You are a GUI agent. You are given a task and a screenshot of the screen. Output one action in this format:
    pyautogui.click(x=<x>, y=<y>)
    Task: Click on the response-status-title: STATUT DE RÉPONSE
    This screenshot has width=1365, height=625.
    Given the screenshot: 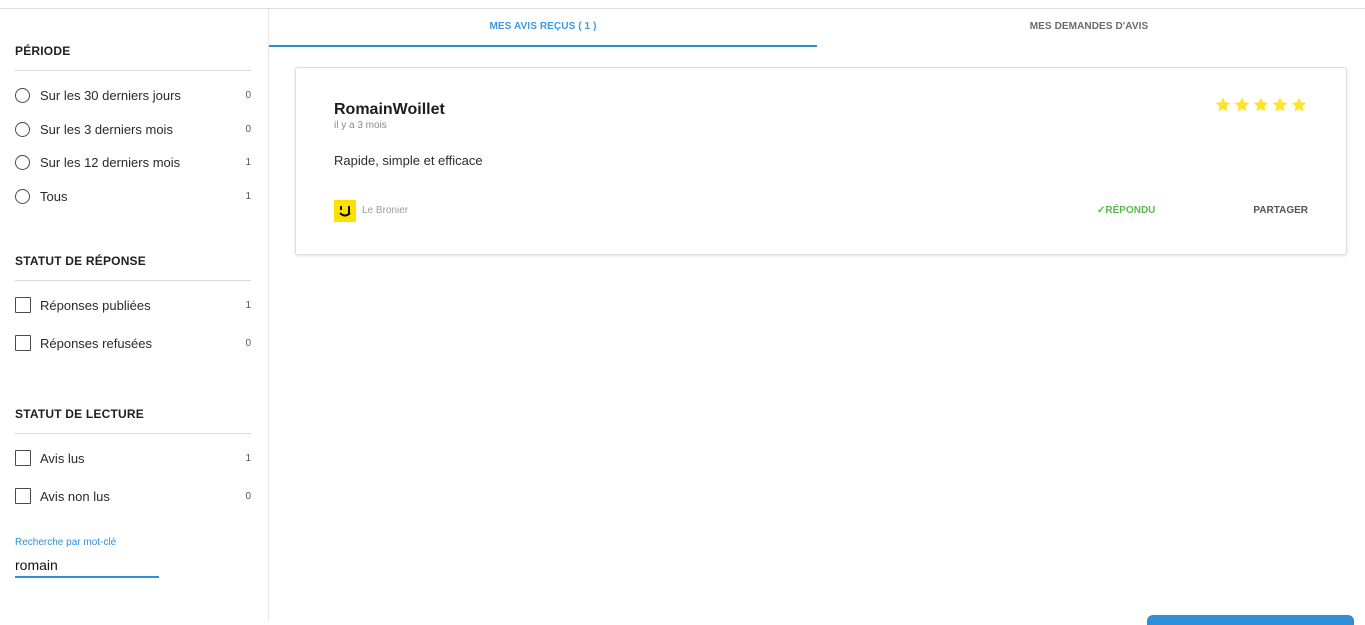 What is the action you would take?
    pyautogui.click(x=80, y=261)
    